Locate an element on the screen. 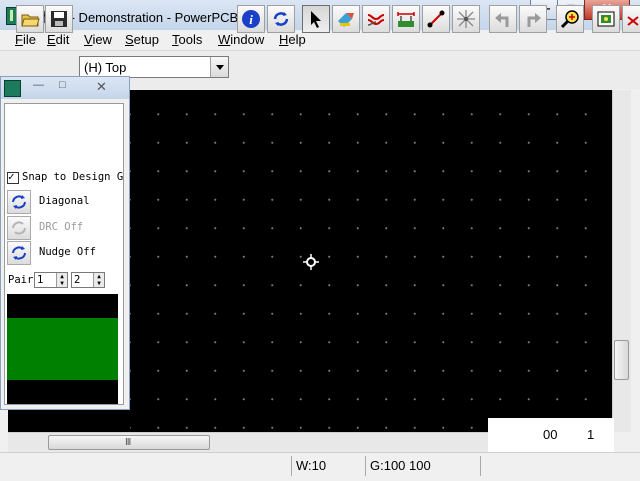 The width and height of the screenshot is (640, 481). pair-value-2: 2 is located at coordinates (77, 280).